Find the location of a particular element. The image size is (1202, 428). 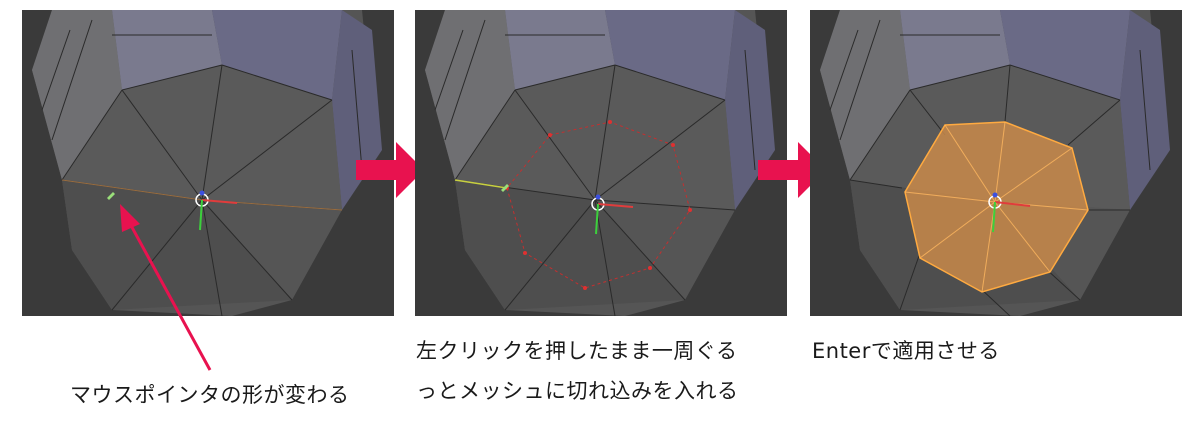

pointer-arrow is located at coordinates (166, 287).